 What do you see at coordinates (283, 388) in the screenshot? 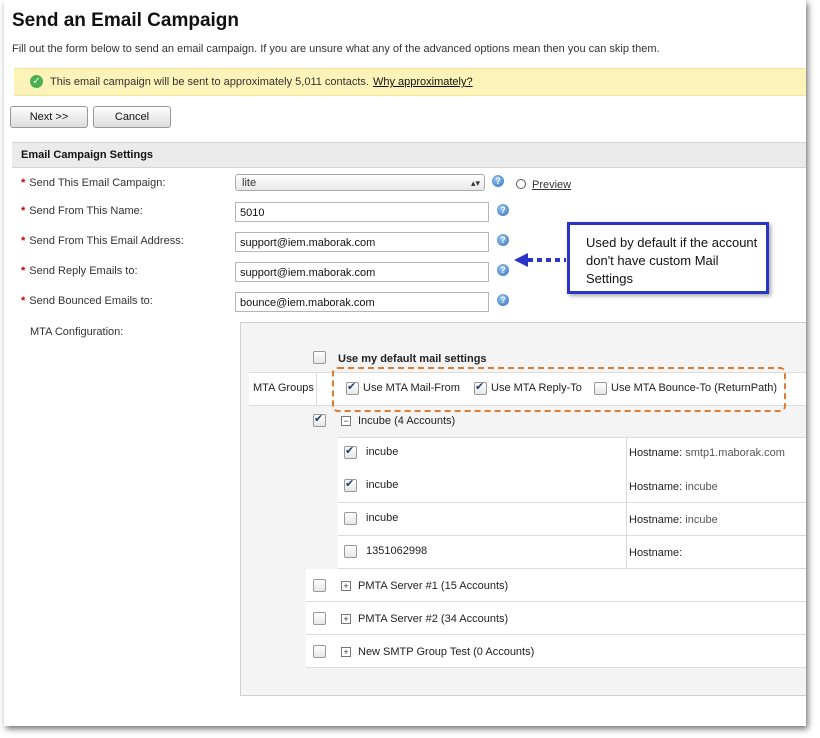
I see `mta-groups-label: MTA Groups` at bounding box center [283, 388].